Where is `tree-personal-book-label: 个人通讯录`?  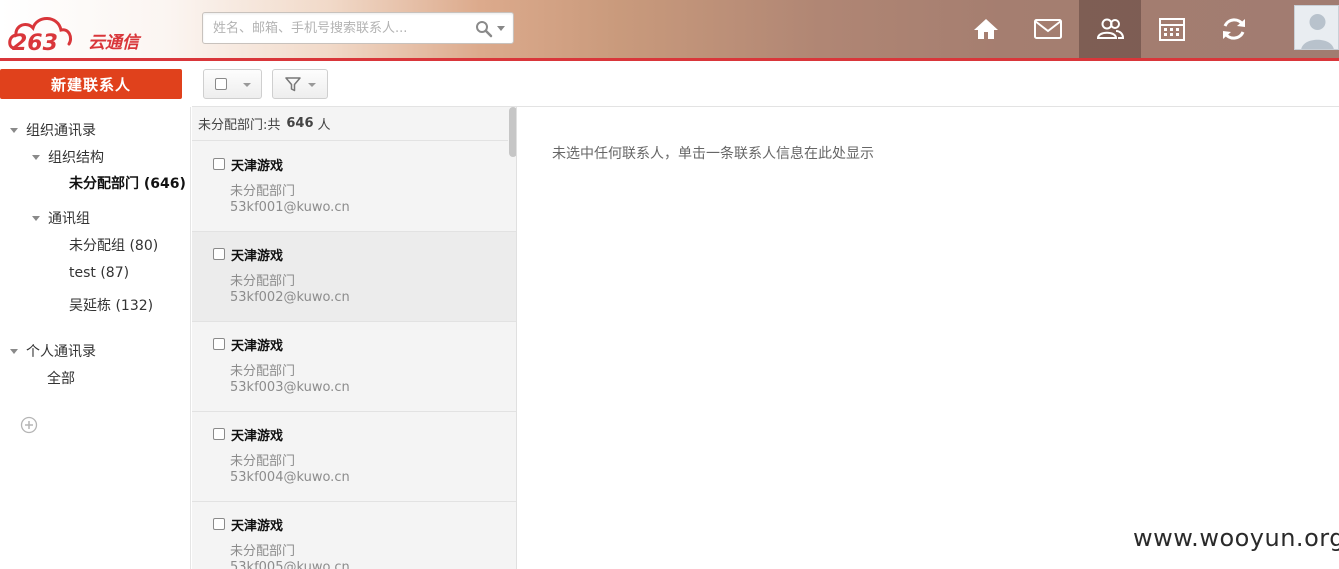
tree-personal-book-label: 个人通讯录 is located at coordinates (61, 352).